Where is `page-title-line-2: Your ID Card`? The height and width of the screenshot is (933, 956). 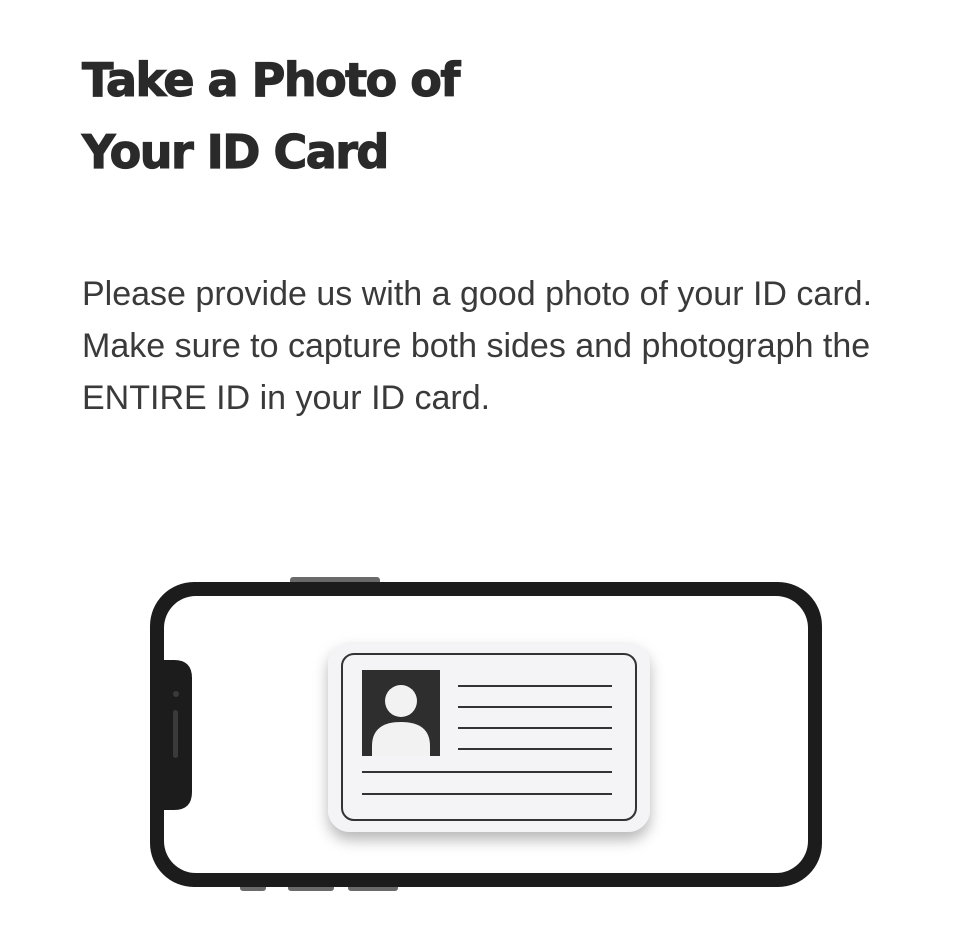
page-title-line-2: Your ID Card is located at coordinates (235, 151).